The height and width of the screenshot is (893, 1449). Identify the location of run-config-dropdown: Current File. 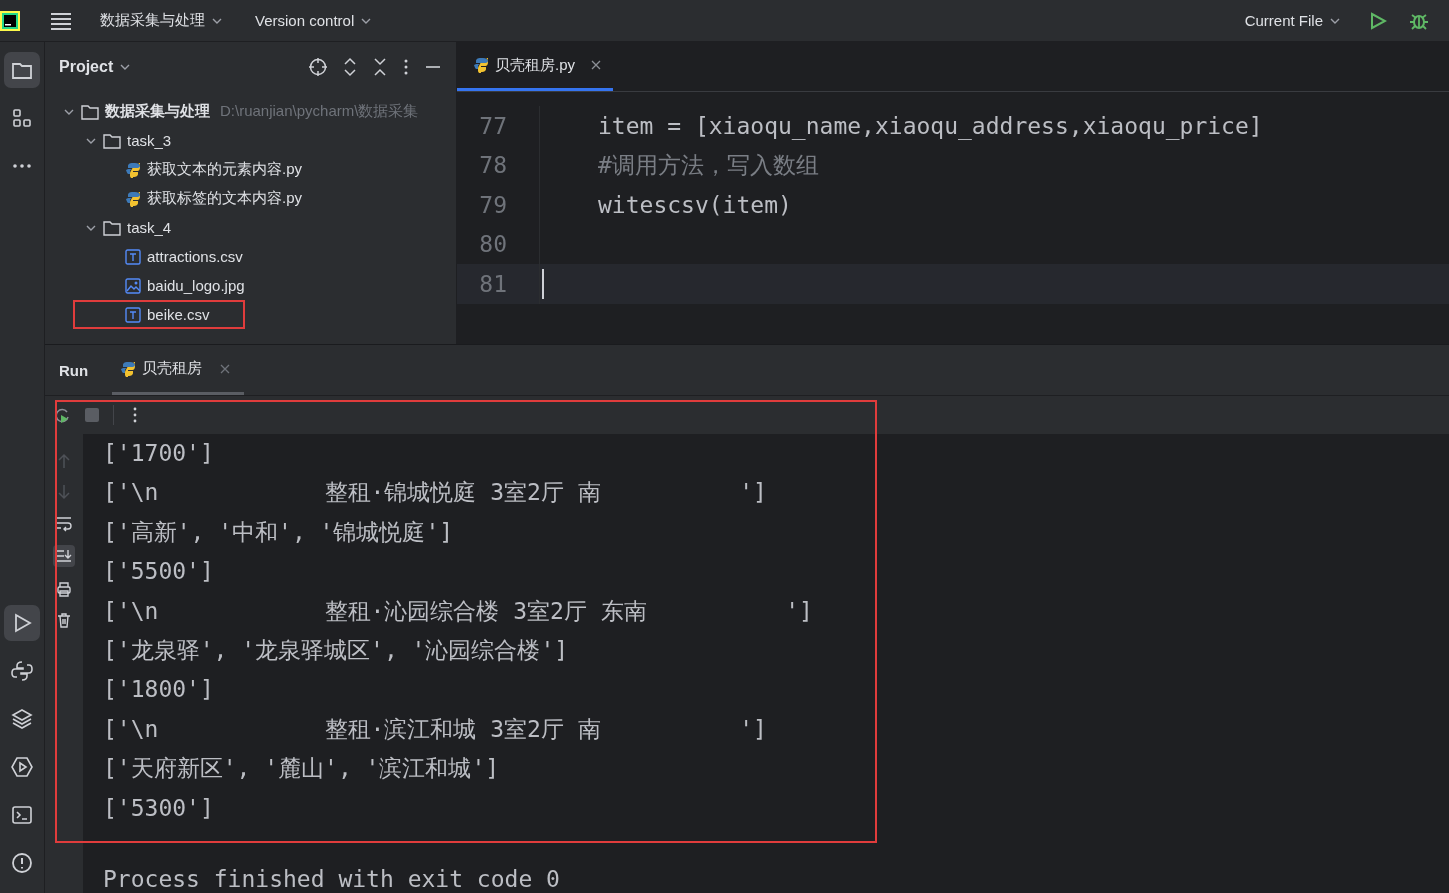
(1292, 20).